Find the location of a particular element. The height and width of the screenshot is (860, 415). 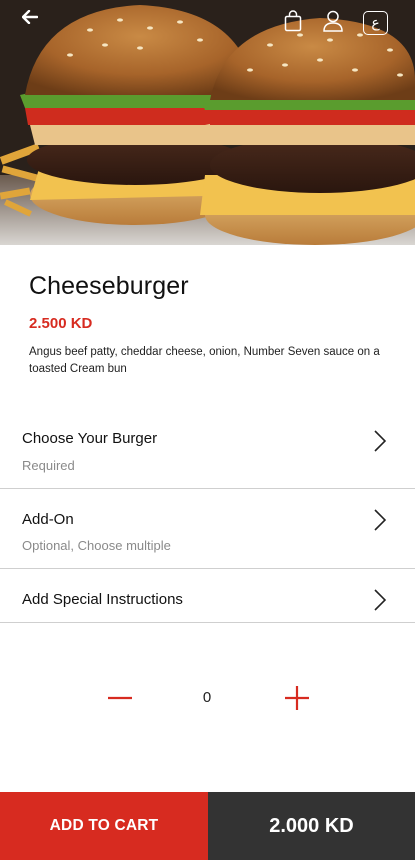

back-arrow-icon is located at coordinates (30, 17).